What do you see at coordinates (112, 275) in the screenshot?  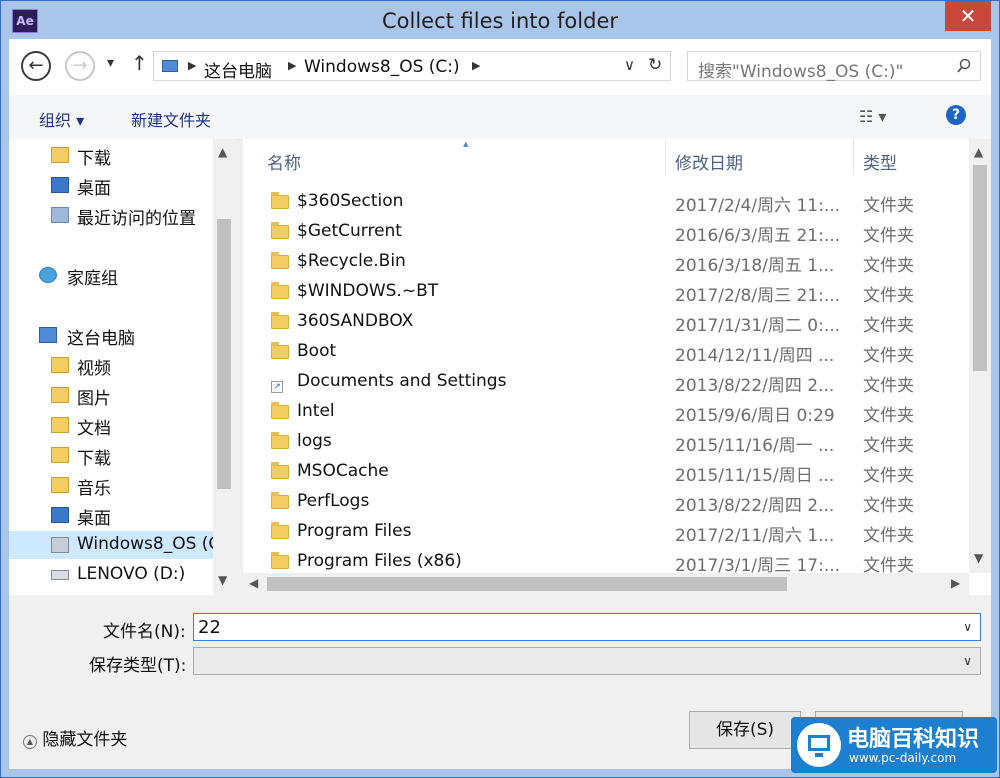 I see `nav-item-homegroup: 家庭组` at bounding box center [112, 275].